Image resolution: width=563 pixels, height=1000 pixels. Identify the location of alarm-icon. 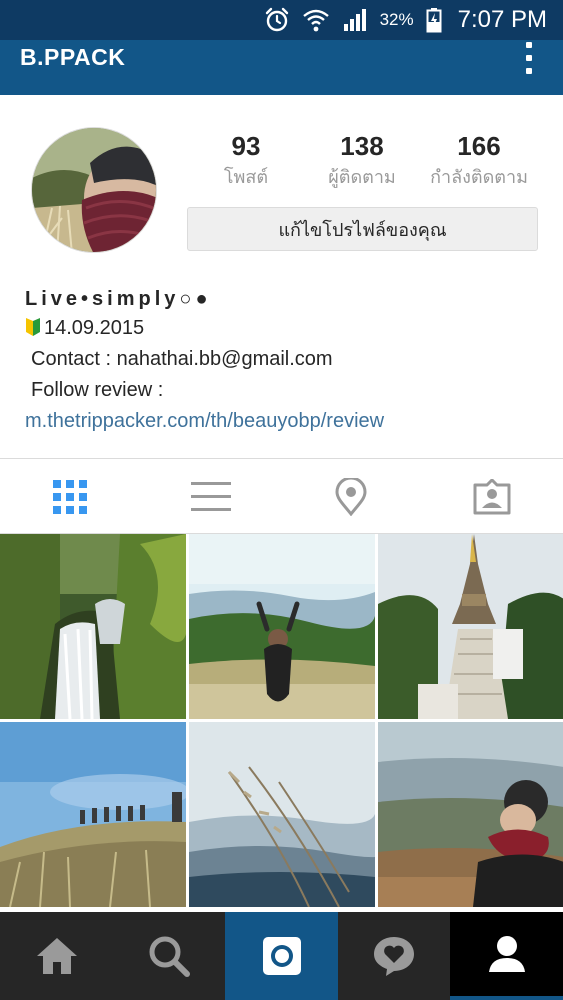
(276, 19).